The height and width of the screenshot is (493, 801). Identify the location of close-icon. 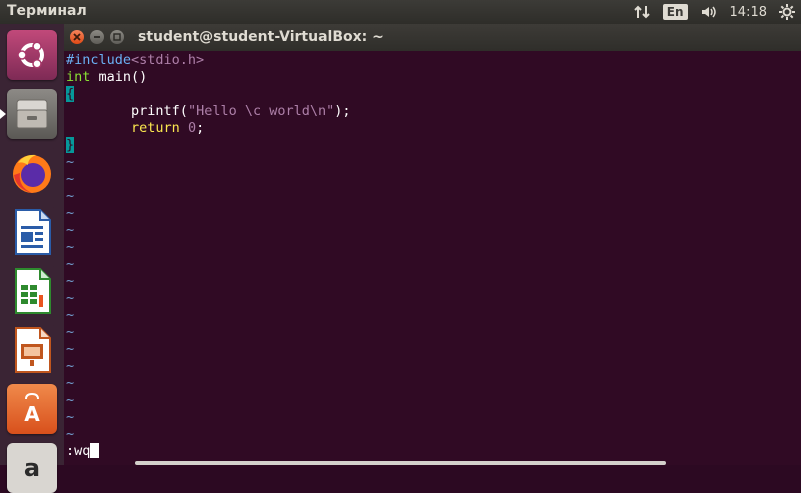
(77, 37).